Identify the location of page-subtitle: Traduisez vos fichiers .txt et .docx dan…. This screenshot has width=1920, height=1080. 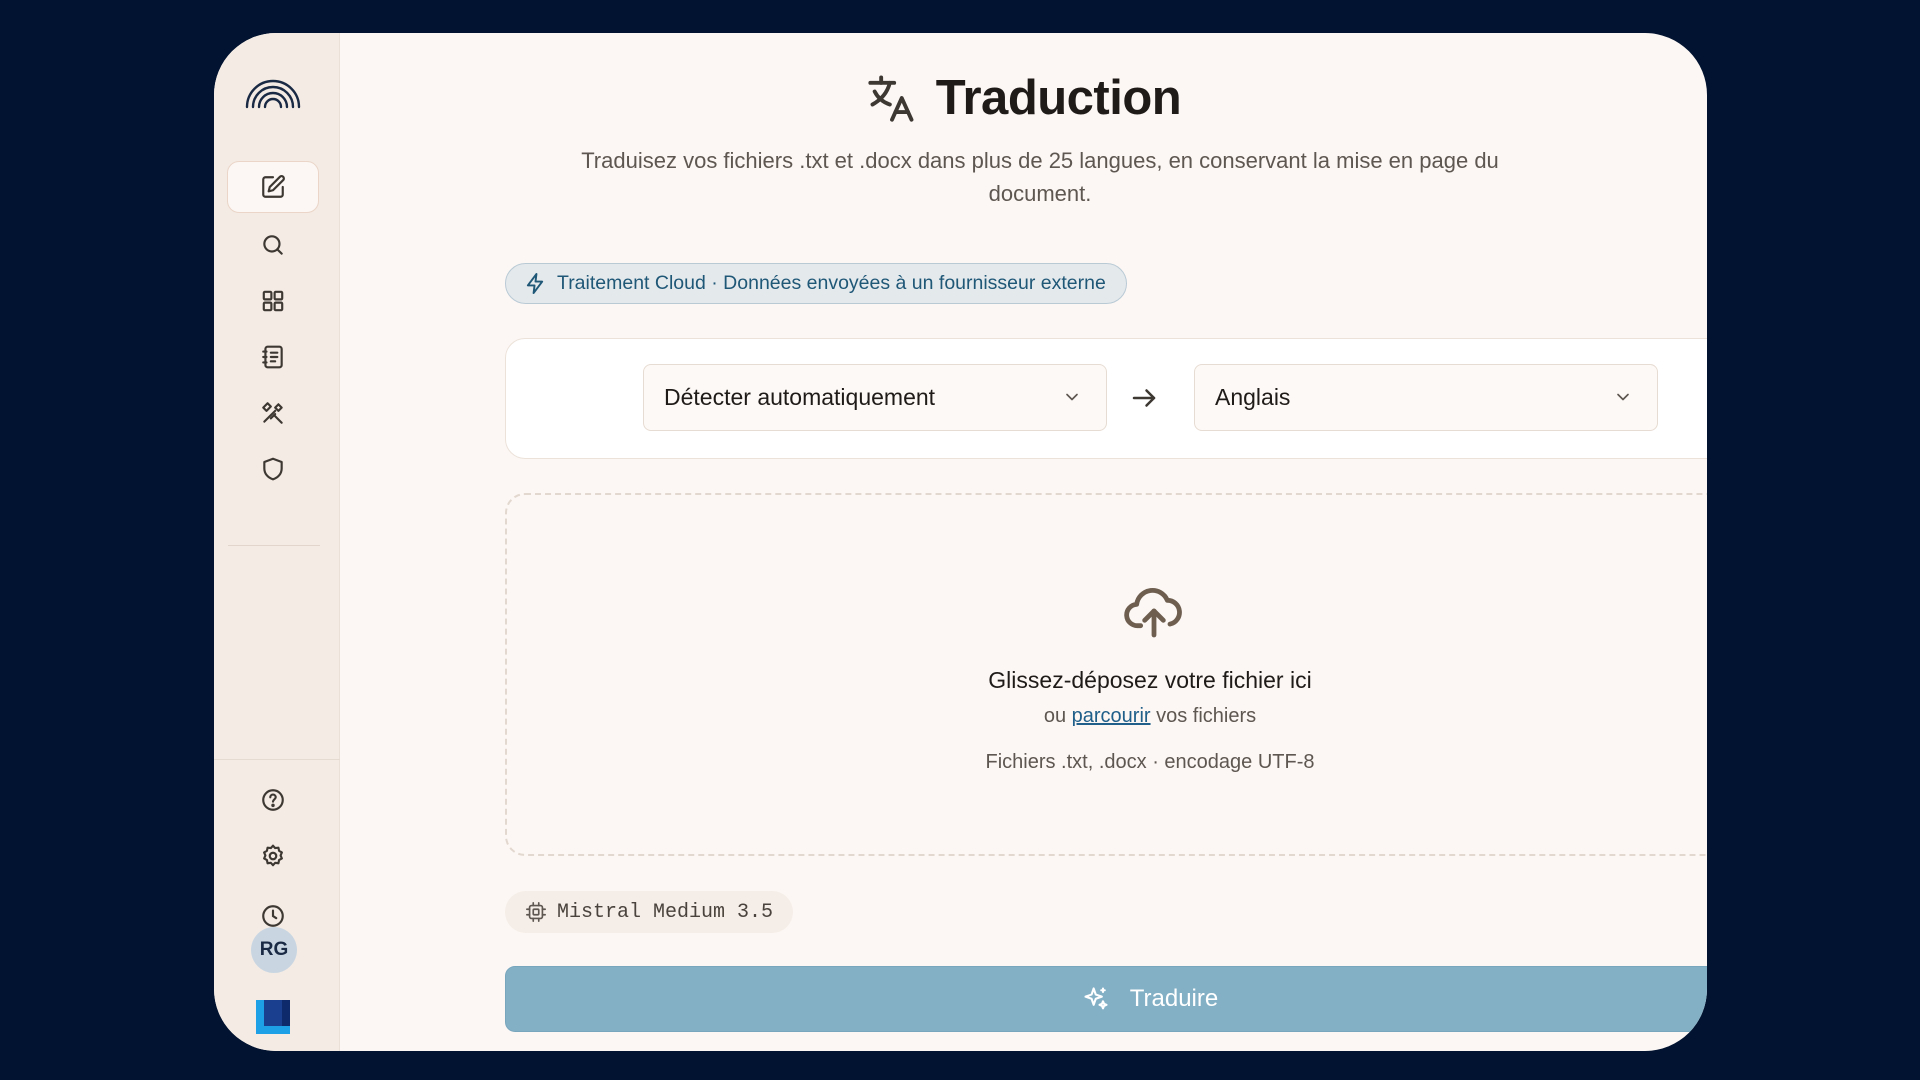
(1040, 177).